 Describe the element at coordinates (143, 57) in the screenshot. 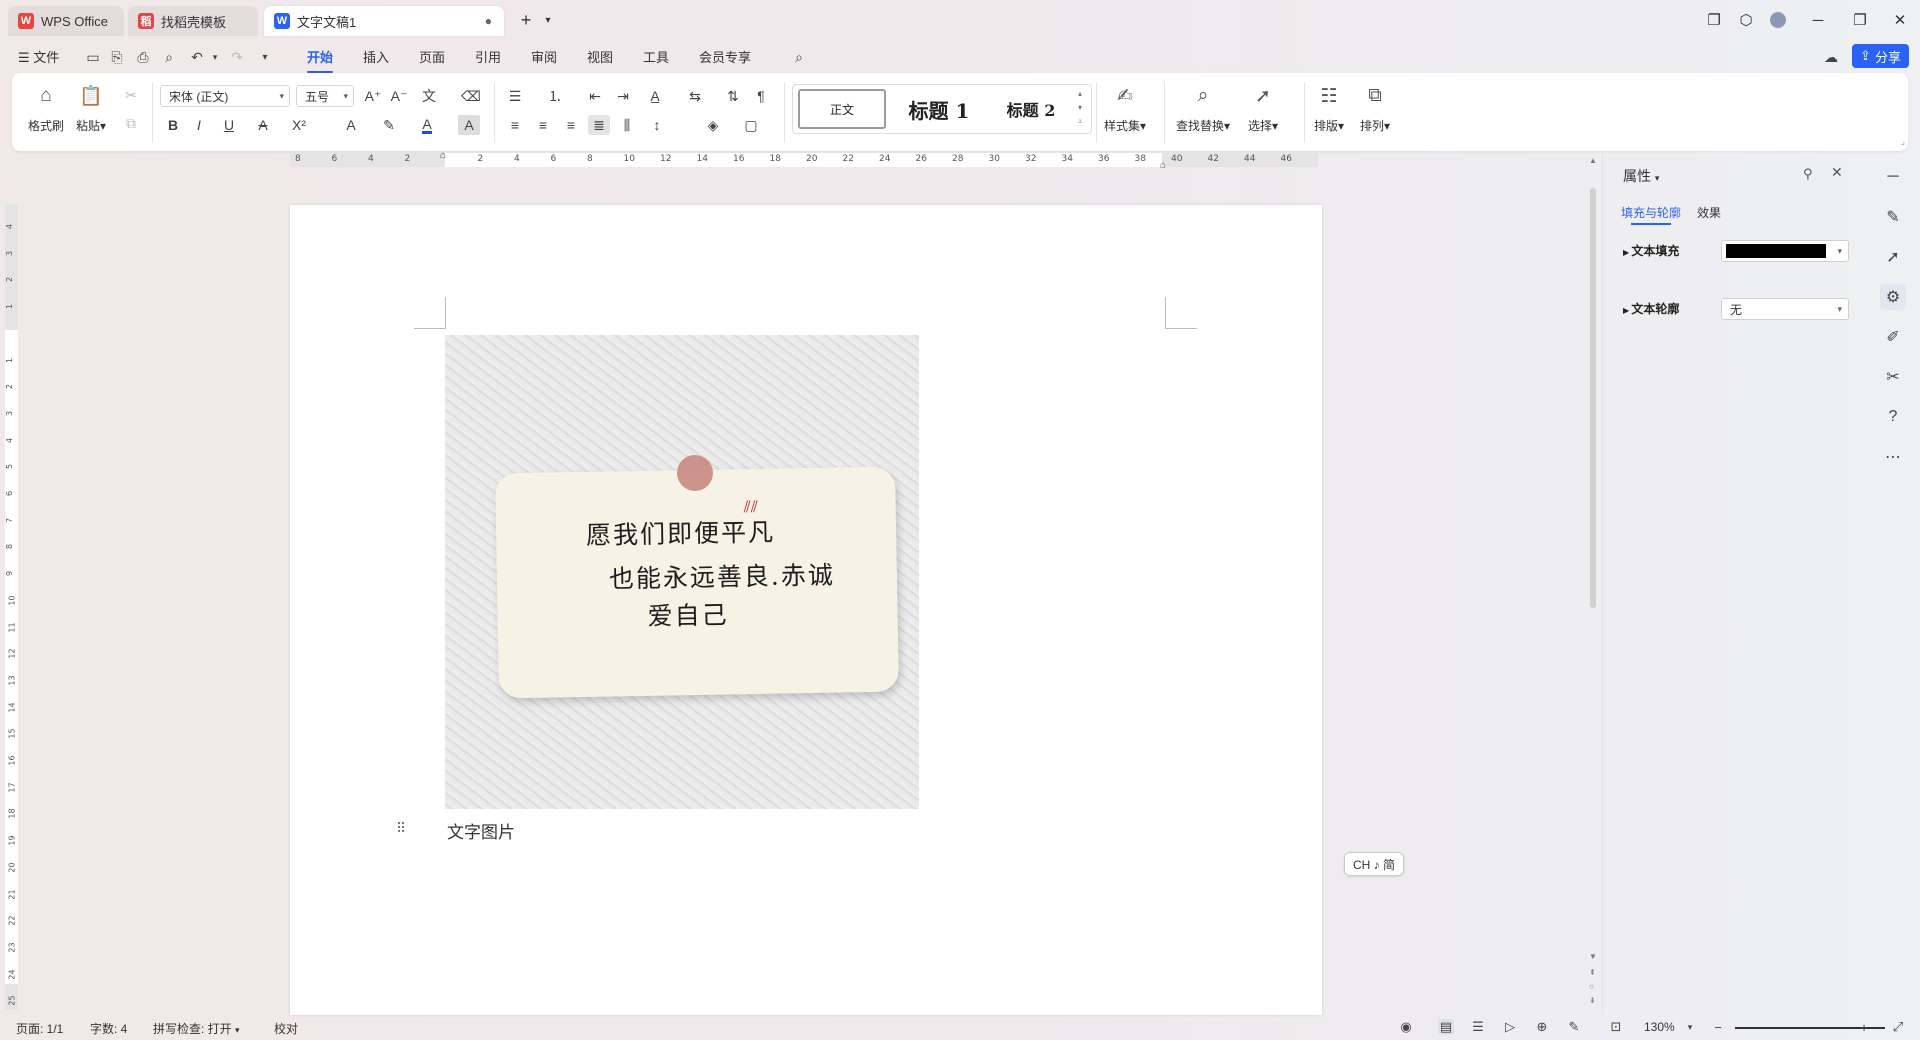

I see `print-icon: ⎙` at that location.